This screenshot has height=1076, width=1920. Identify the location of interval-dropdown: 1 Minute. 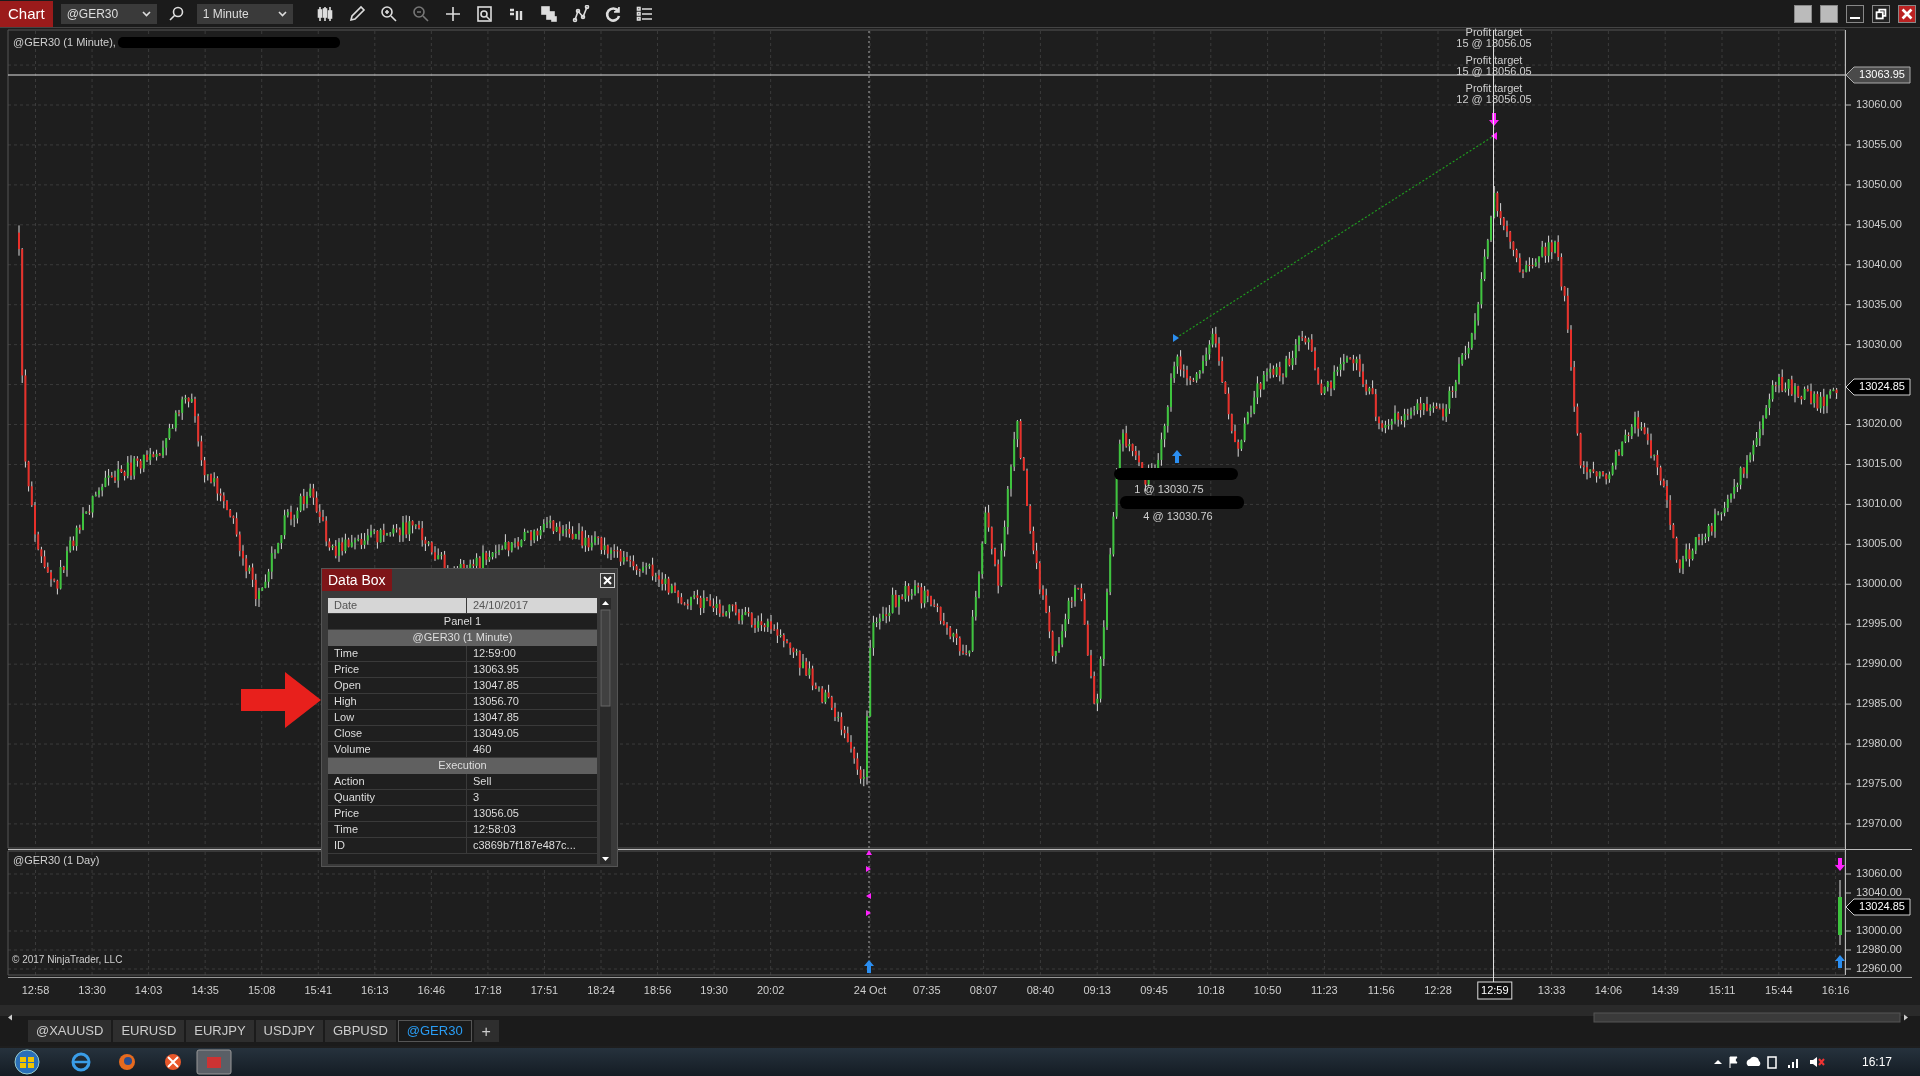
(244, 13).